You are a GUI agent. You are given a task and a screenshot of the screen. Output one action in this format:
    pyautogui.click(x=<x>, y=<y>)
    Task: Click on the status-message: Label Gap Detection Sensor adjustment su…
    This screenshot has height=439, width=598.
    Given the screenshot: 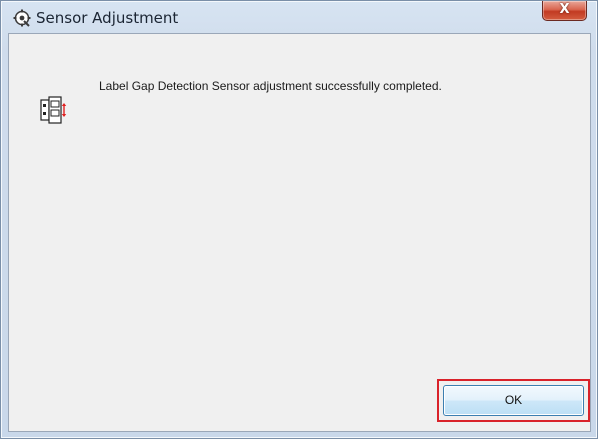 What is the action you would take?
    pyautogui.click(x=270, y=86)
    